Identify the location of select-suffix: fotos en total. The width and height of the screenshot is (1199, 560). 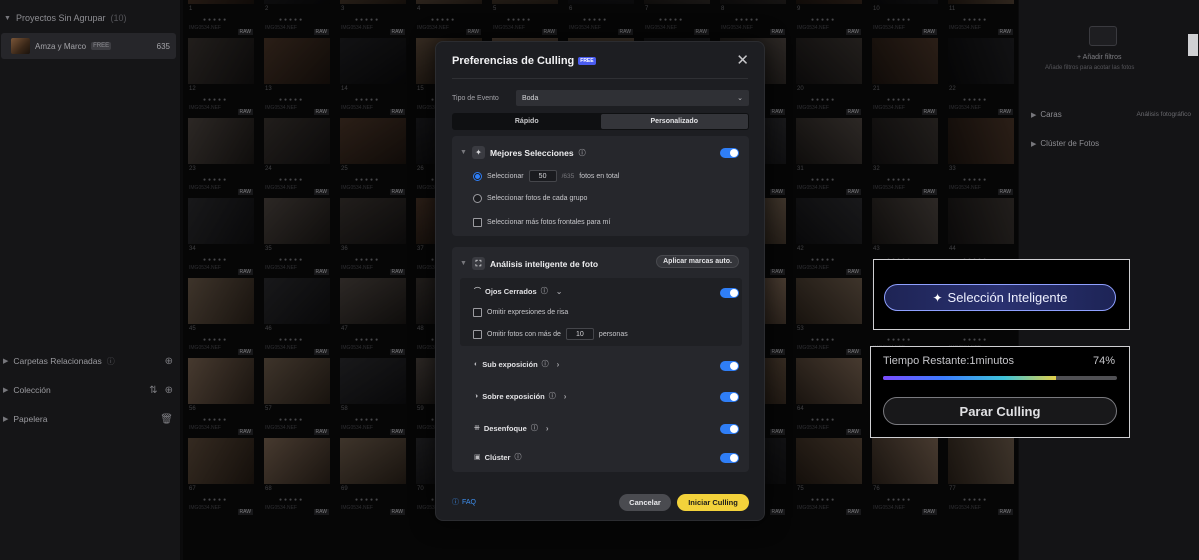
(599, 176).